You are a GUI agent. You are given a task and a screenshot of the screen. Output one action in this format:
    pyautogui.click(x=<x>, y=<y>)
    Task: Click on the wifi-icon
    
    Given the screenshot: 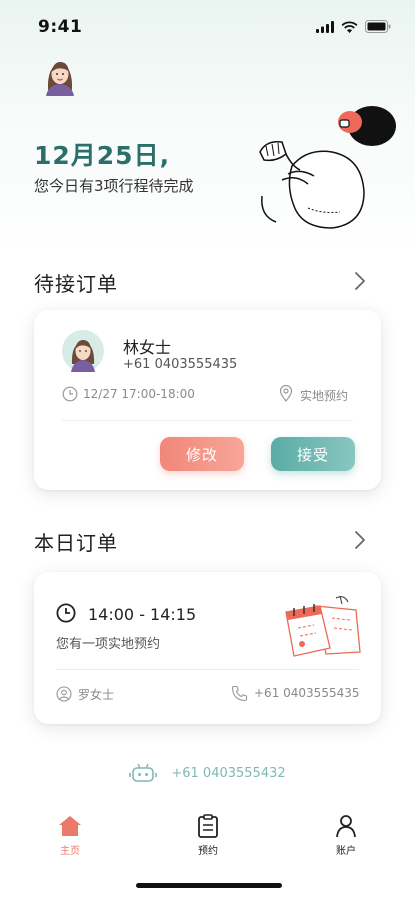 What is the action you would take?
    pyautogui.click(x=349, y=26)
    